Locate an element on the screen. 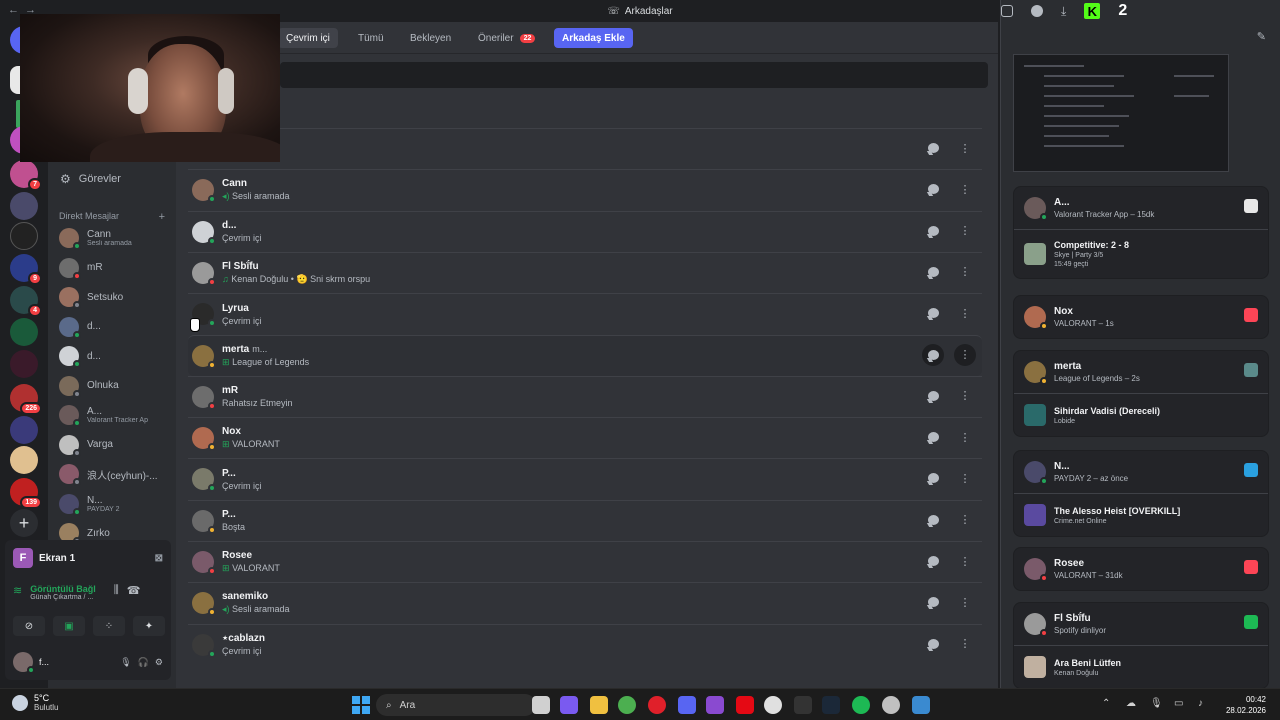  friend-row: P... Boşta ⋮ is located at coordinates (585, 520).